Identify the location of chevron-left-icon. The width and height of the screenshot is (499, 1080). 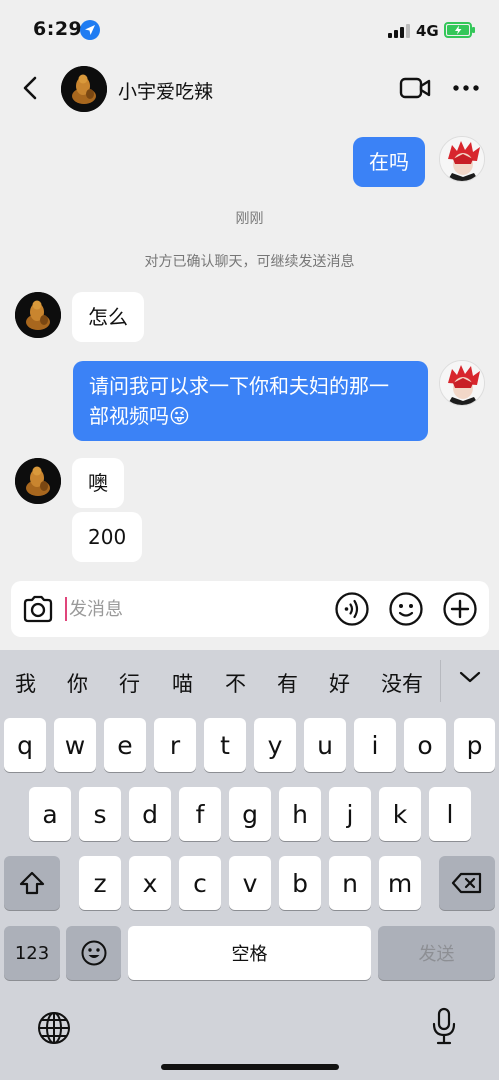
(31, 88).